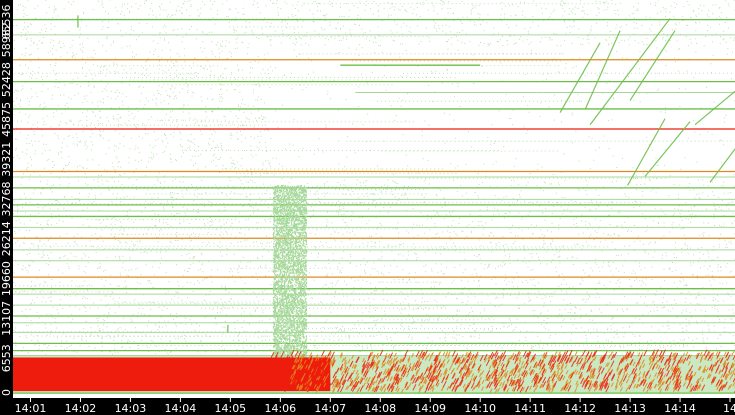 The image size is (735, 415). I want to click on y-tick-label: 45875, so click(6, 119).